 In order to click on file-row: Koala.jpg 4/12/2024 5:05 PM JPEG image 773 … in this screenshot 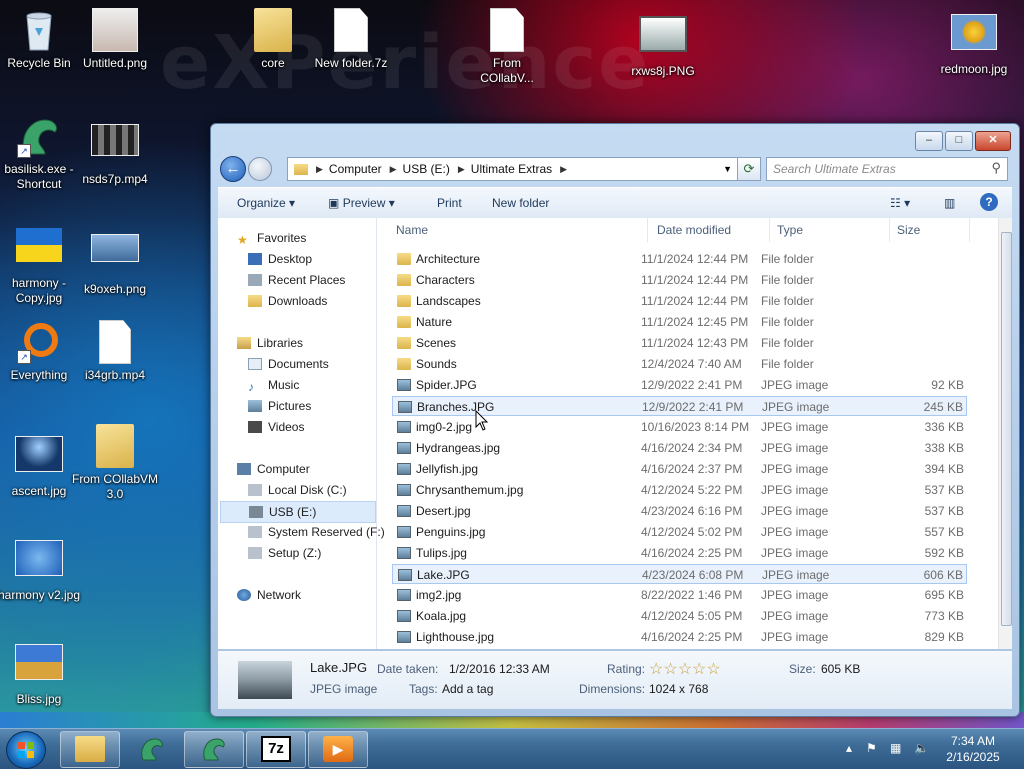, I will do `click(679, 616)`.